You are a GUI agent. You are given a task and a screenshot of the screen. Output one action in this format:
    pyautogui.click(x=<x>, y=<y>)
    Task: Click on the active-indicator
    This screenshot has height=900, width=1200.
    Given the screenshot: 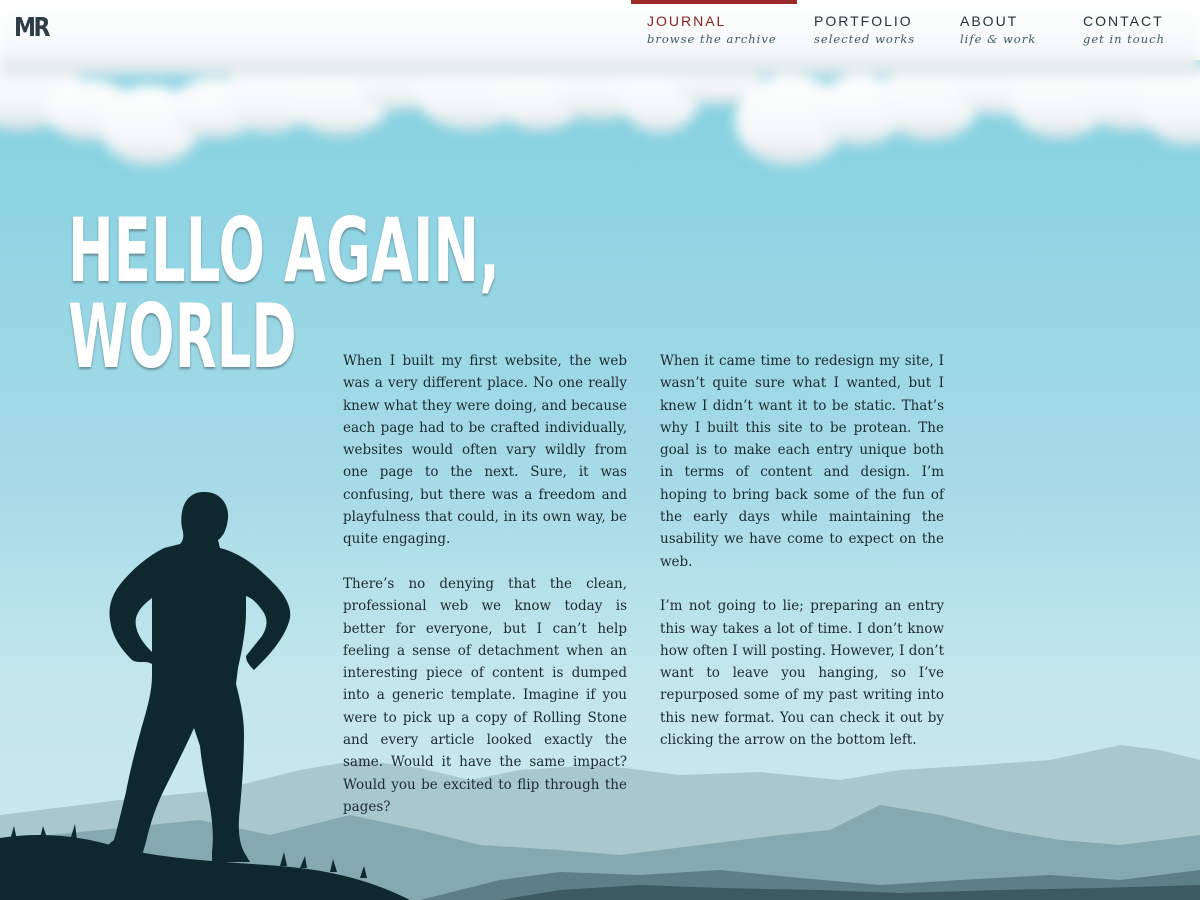 What is the action you would take?
    pyautogui.click(x=714, y=2)
    